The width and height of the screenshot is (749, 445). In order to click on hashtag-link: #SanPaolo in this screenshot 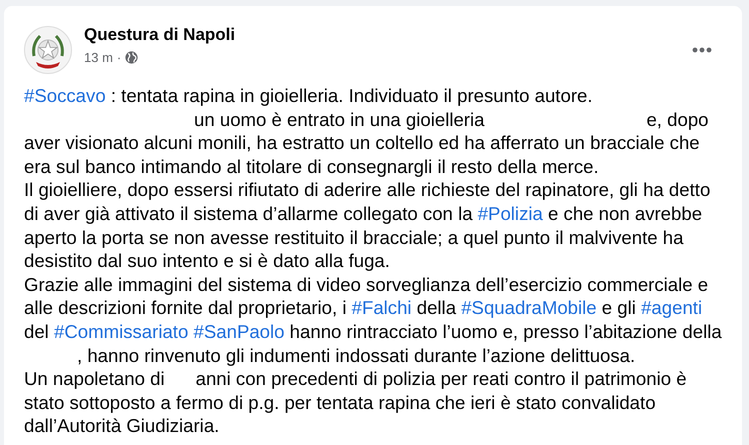, I will do `click(239, 331)`.